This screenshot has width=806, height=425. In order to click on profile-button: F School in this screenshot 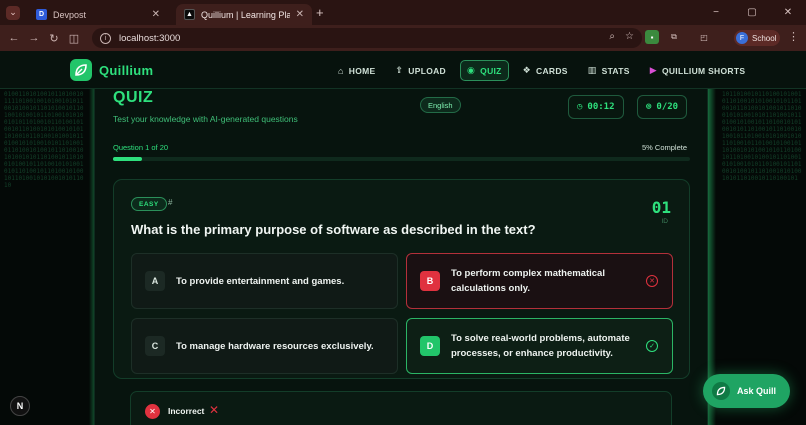, I will do `click(757, 38)`.